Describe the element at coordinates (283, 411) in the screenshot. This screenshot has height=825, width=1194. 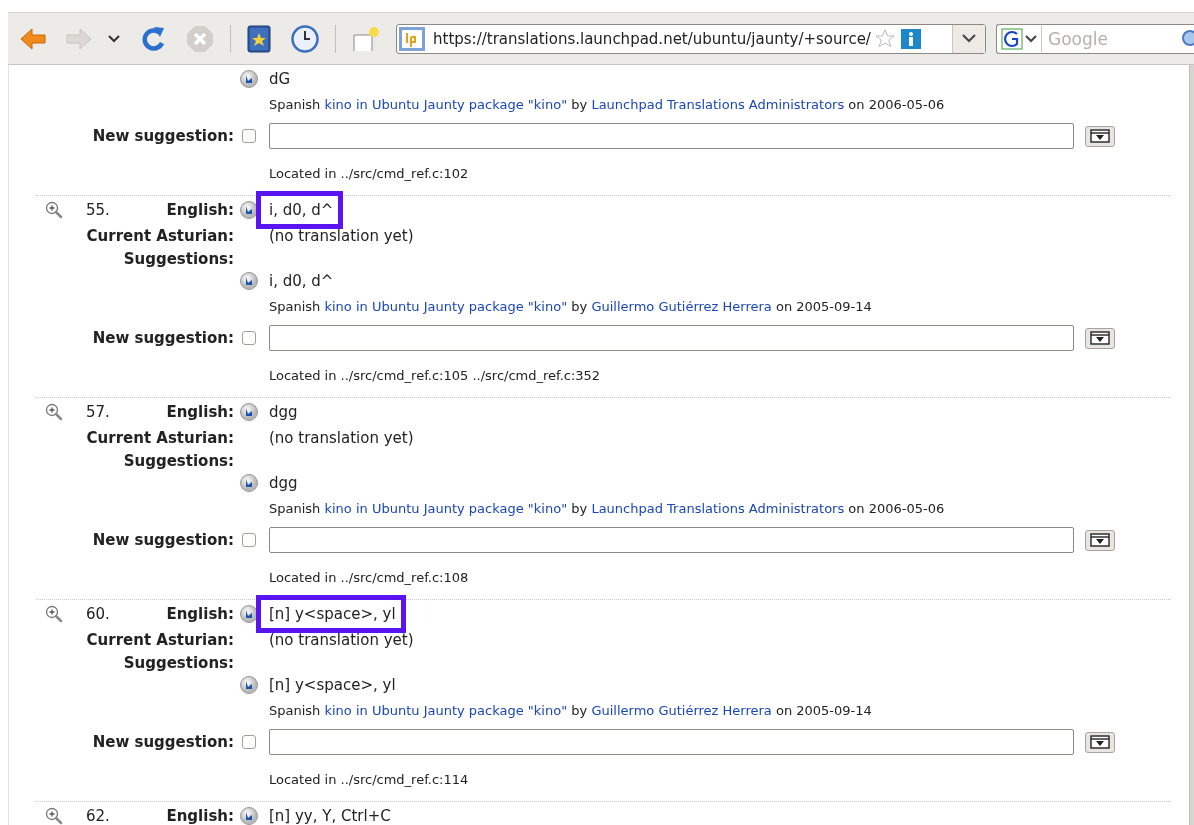
I see `english-text: dgg` at that location.